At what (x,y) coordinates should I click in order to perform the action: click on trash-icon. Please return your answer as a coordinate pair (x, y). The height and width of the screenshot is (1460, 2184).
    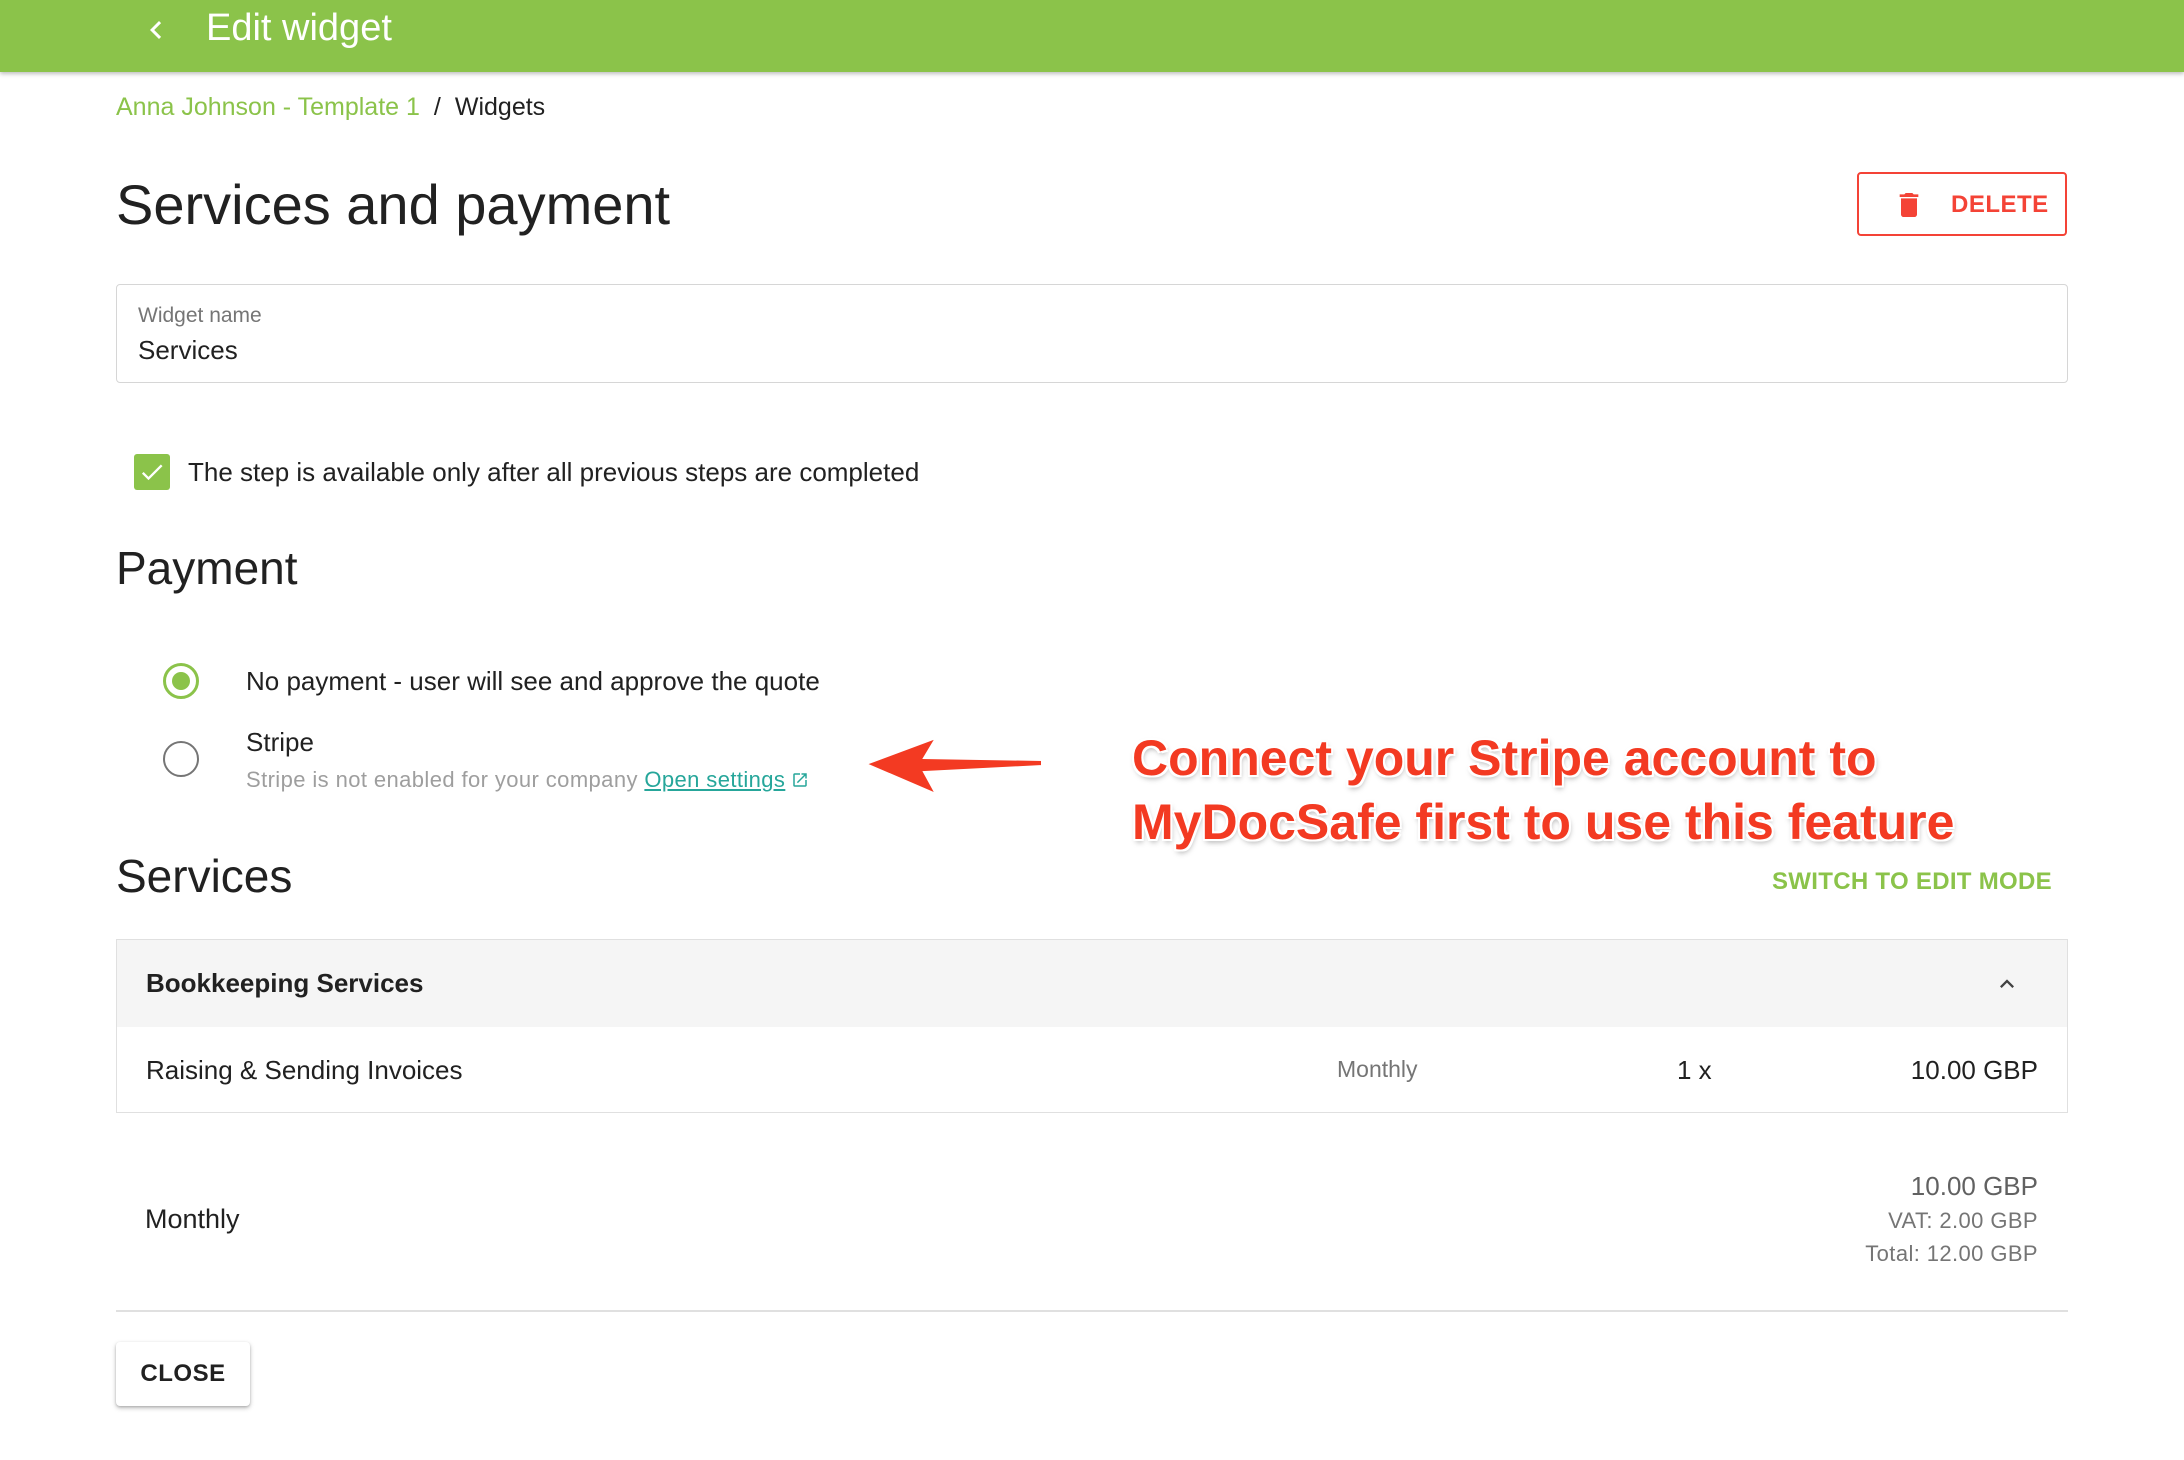
    Looking at the image, I should click on (1909, 205).